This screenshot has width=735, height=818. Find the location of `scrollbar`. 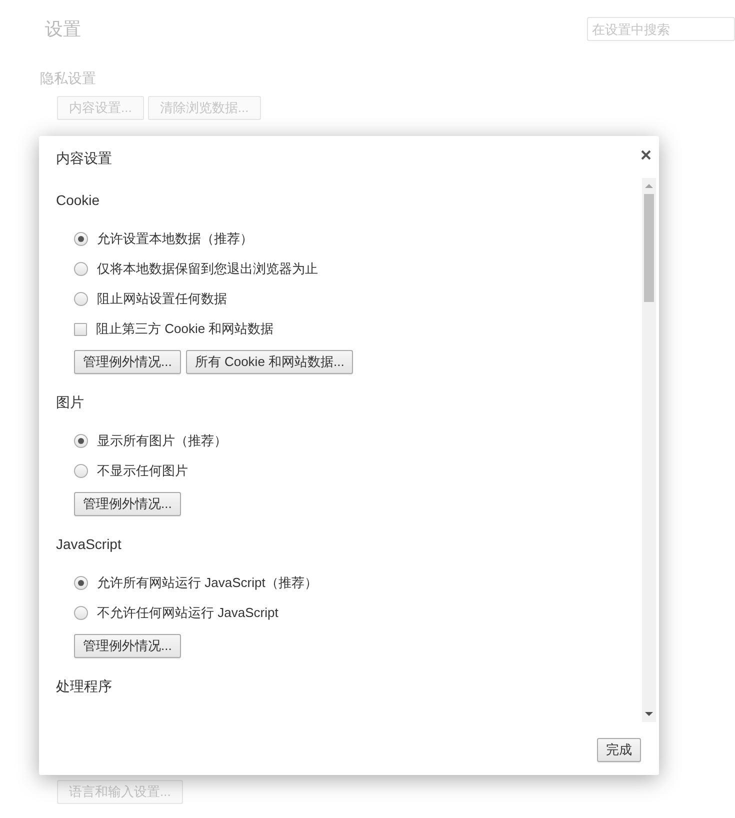

scrollbar is located at coordinates (649, 450).